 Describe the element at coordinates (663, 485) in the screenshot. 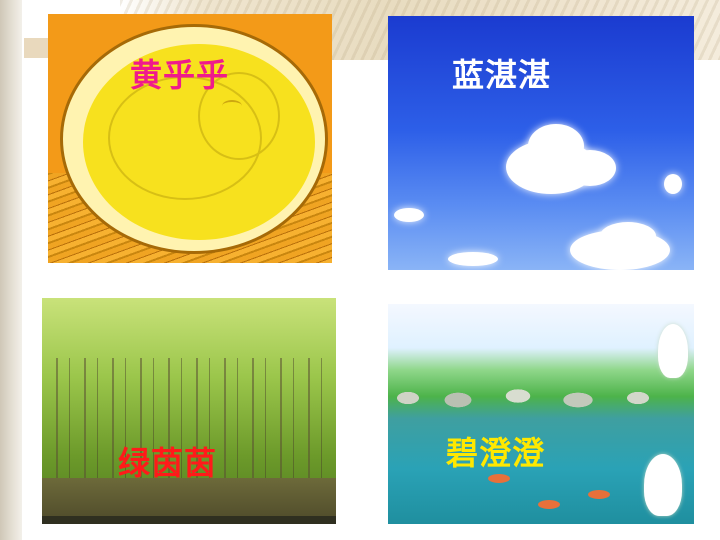

I see `lily-flower-bottom` at that location.